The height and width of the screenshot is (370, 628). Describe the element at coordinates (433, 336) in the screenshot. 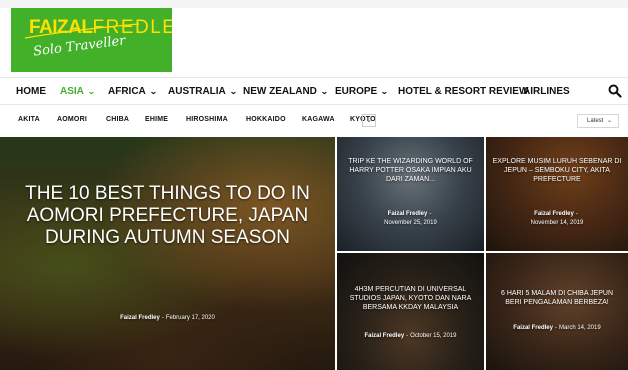

I see `post-date: October 15, 2019` at that location.